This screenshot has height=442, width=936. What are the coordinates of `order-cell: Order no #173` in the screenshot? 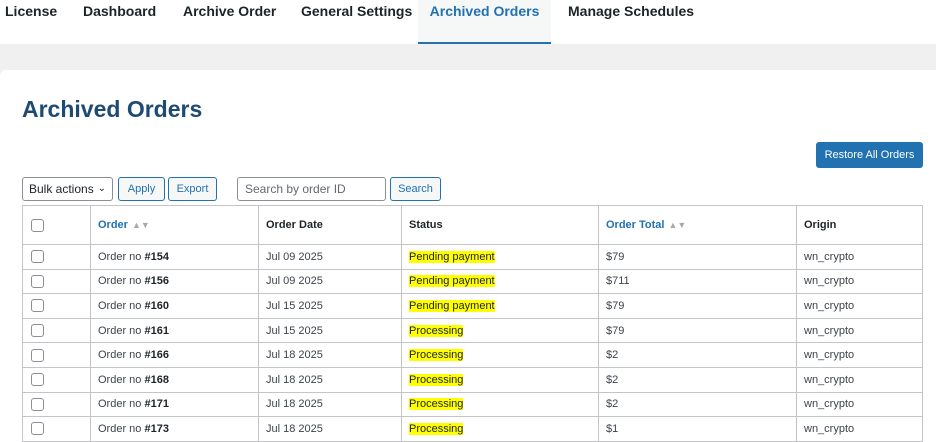 It's located at (174, 429).